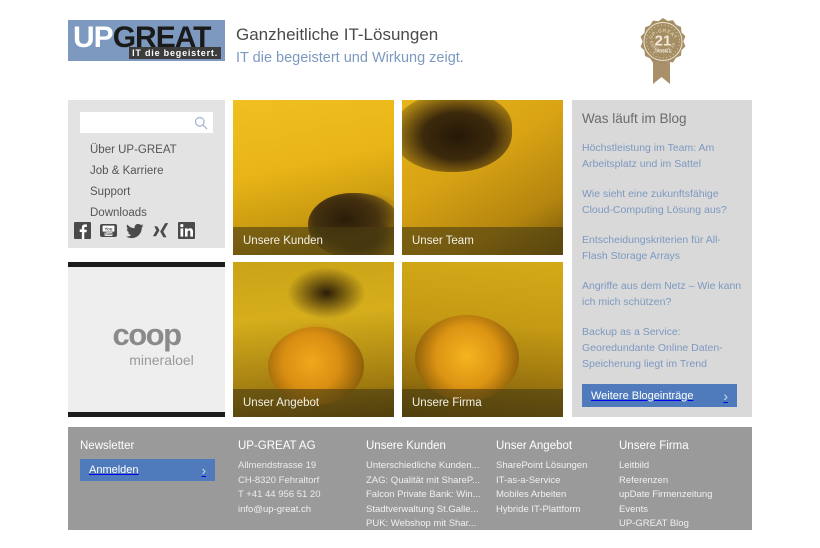 The height and width of the screenshot is (548, 820). I want to click on logo-wedge, so click(104, 55).